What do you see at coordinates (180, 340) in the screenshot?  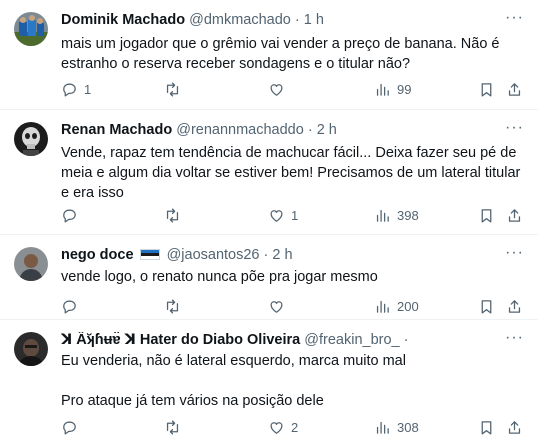 I see `display-name: ꓘ A̋ʞ̆ɦʉɐ̈ ꓘ Hater do Diabo Oliveira` at bounding box center [180, 340].